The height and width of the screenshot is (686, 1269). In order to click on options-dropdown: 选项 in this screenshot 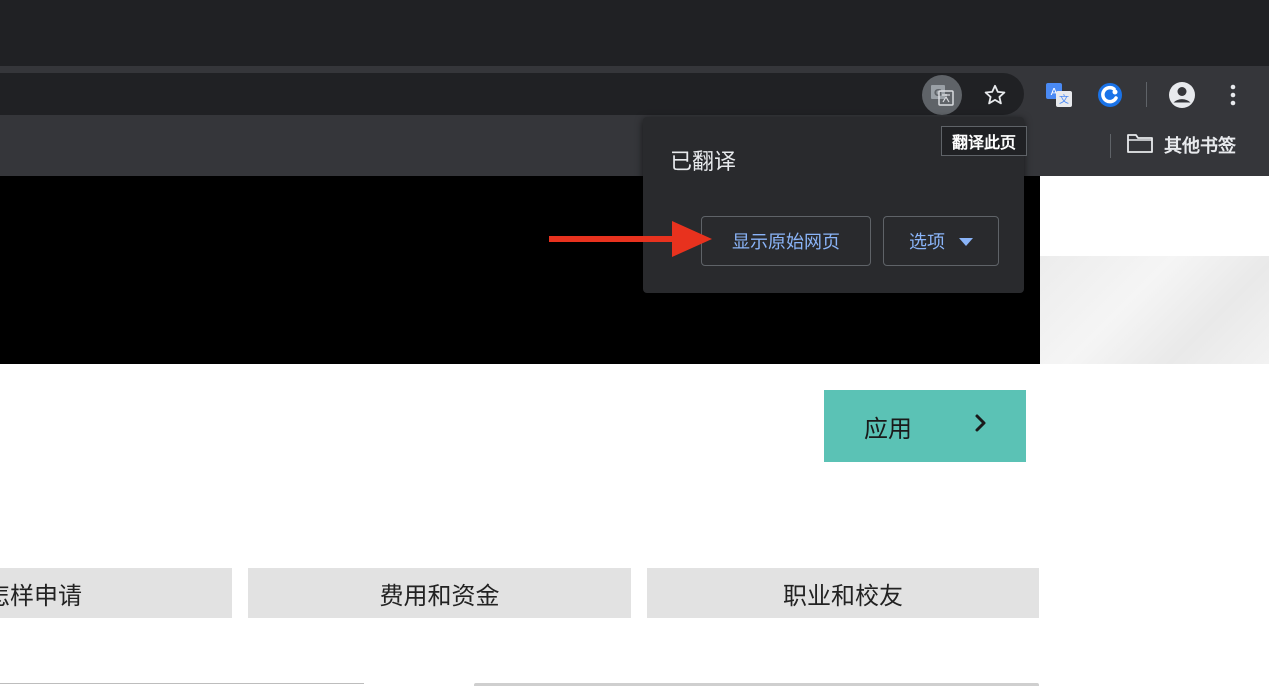, I will do `click(941, 241)`.